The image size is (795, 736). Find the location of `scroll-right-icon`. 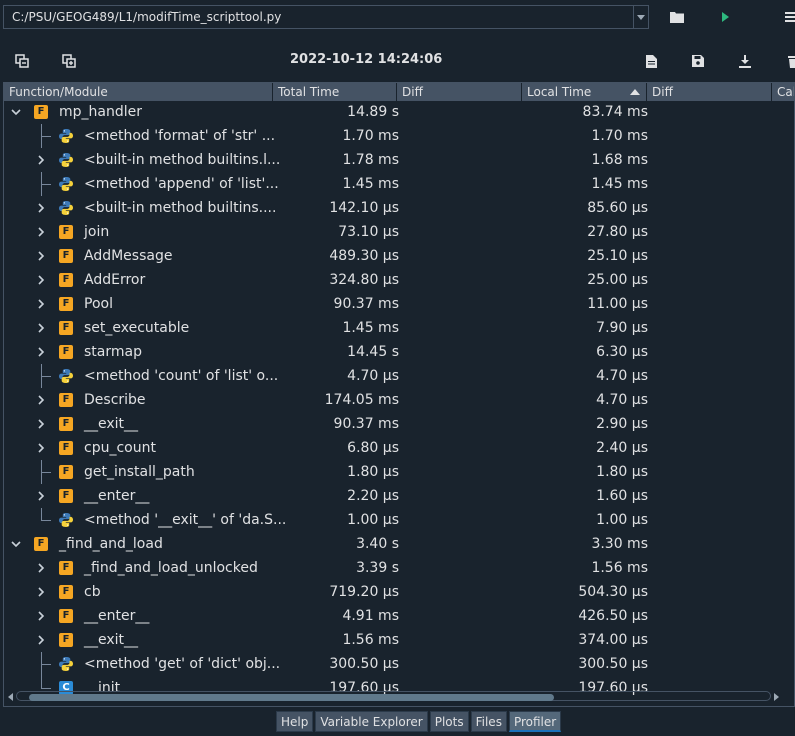

scroll-right-icon is located at coordinates (776, 697).